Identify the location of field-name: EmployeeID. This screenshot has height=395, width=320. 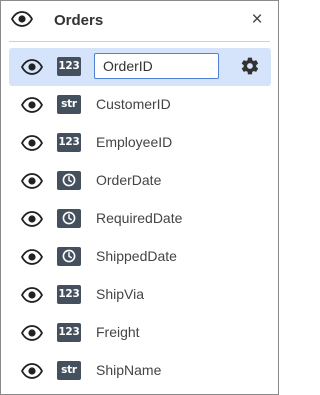
(134, 142).